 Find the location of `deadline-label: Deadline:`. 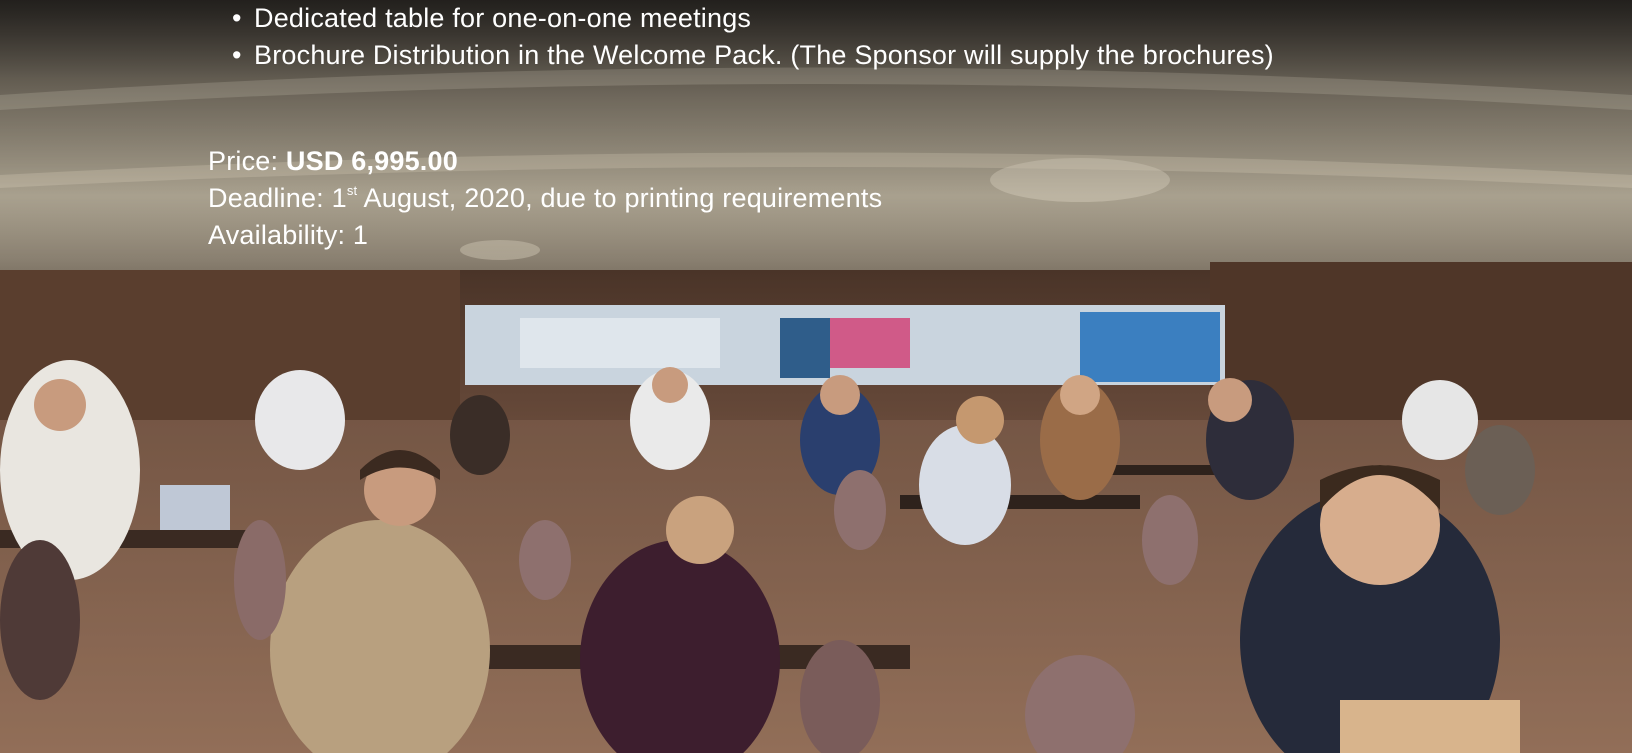

deadline-label: Deadline: is located at coordinates (270, 198).